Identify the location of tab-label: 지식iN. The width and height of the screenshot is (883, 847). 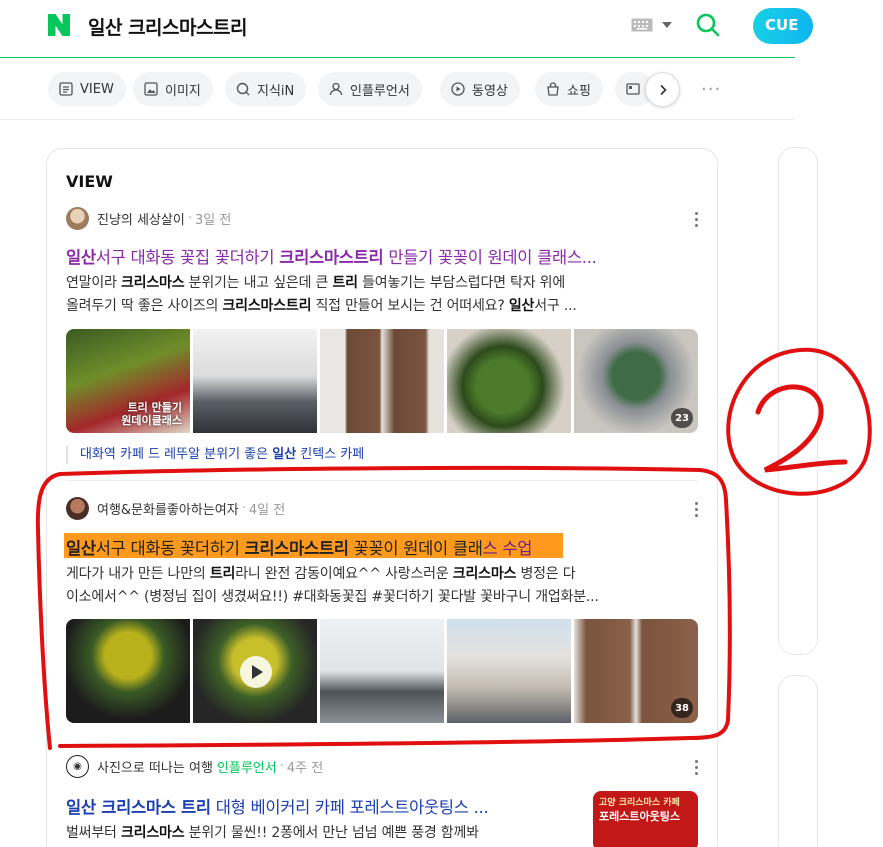
(276, 91).